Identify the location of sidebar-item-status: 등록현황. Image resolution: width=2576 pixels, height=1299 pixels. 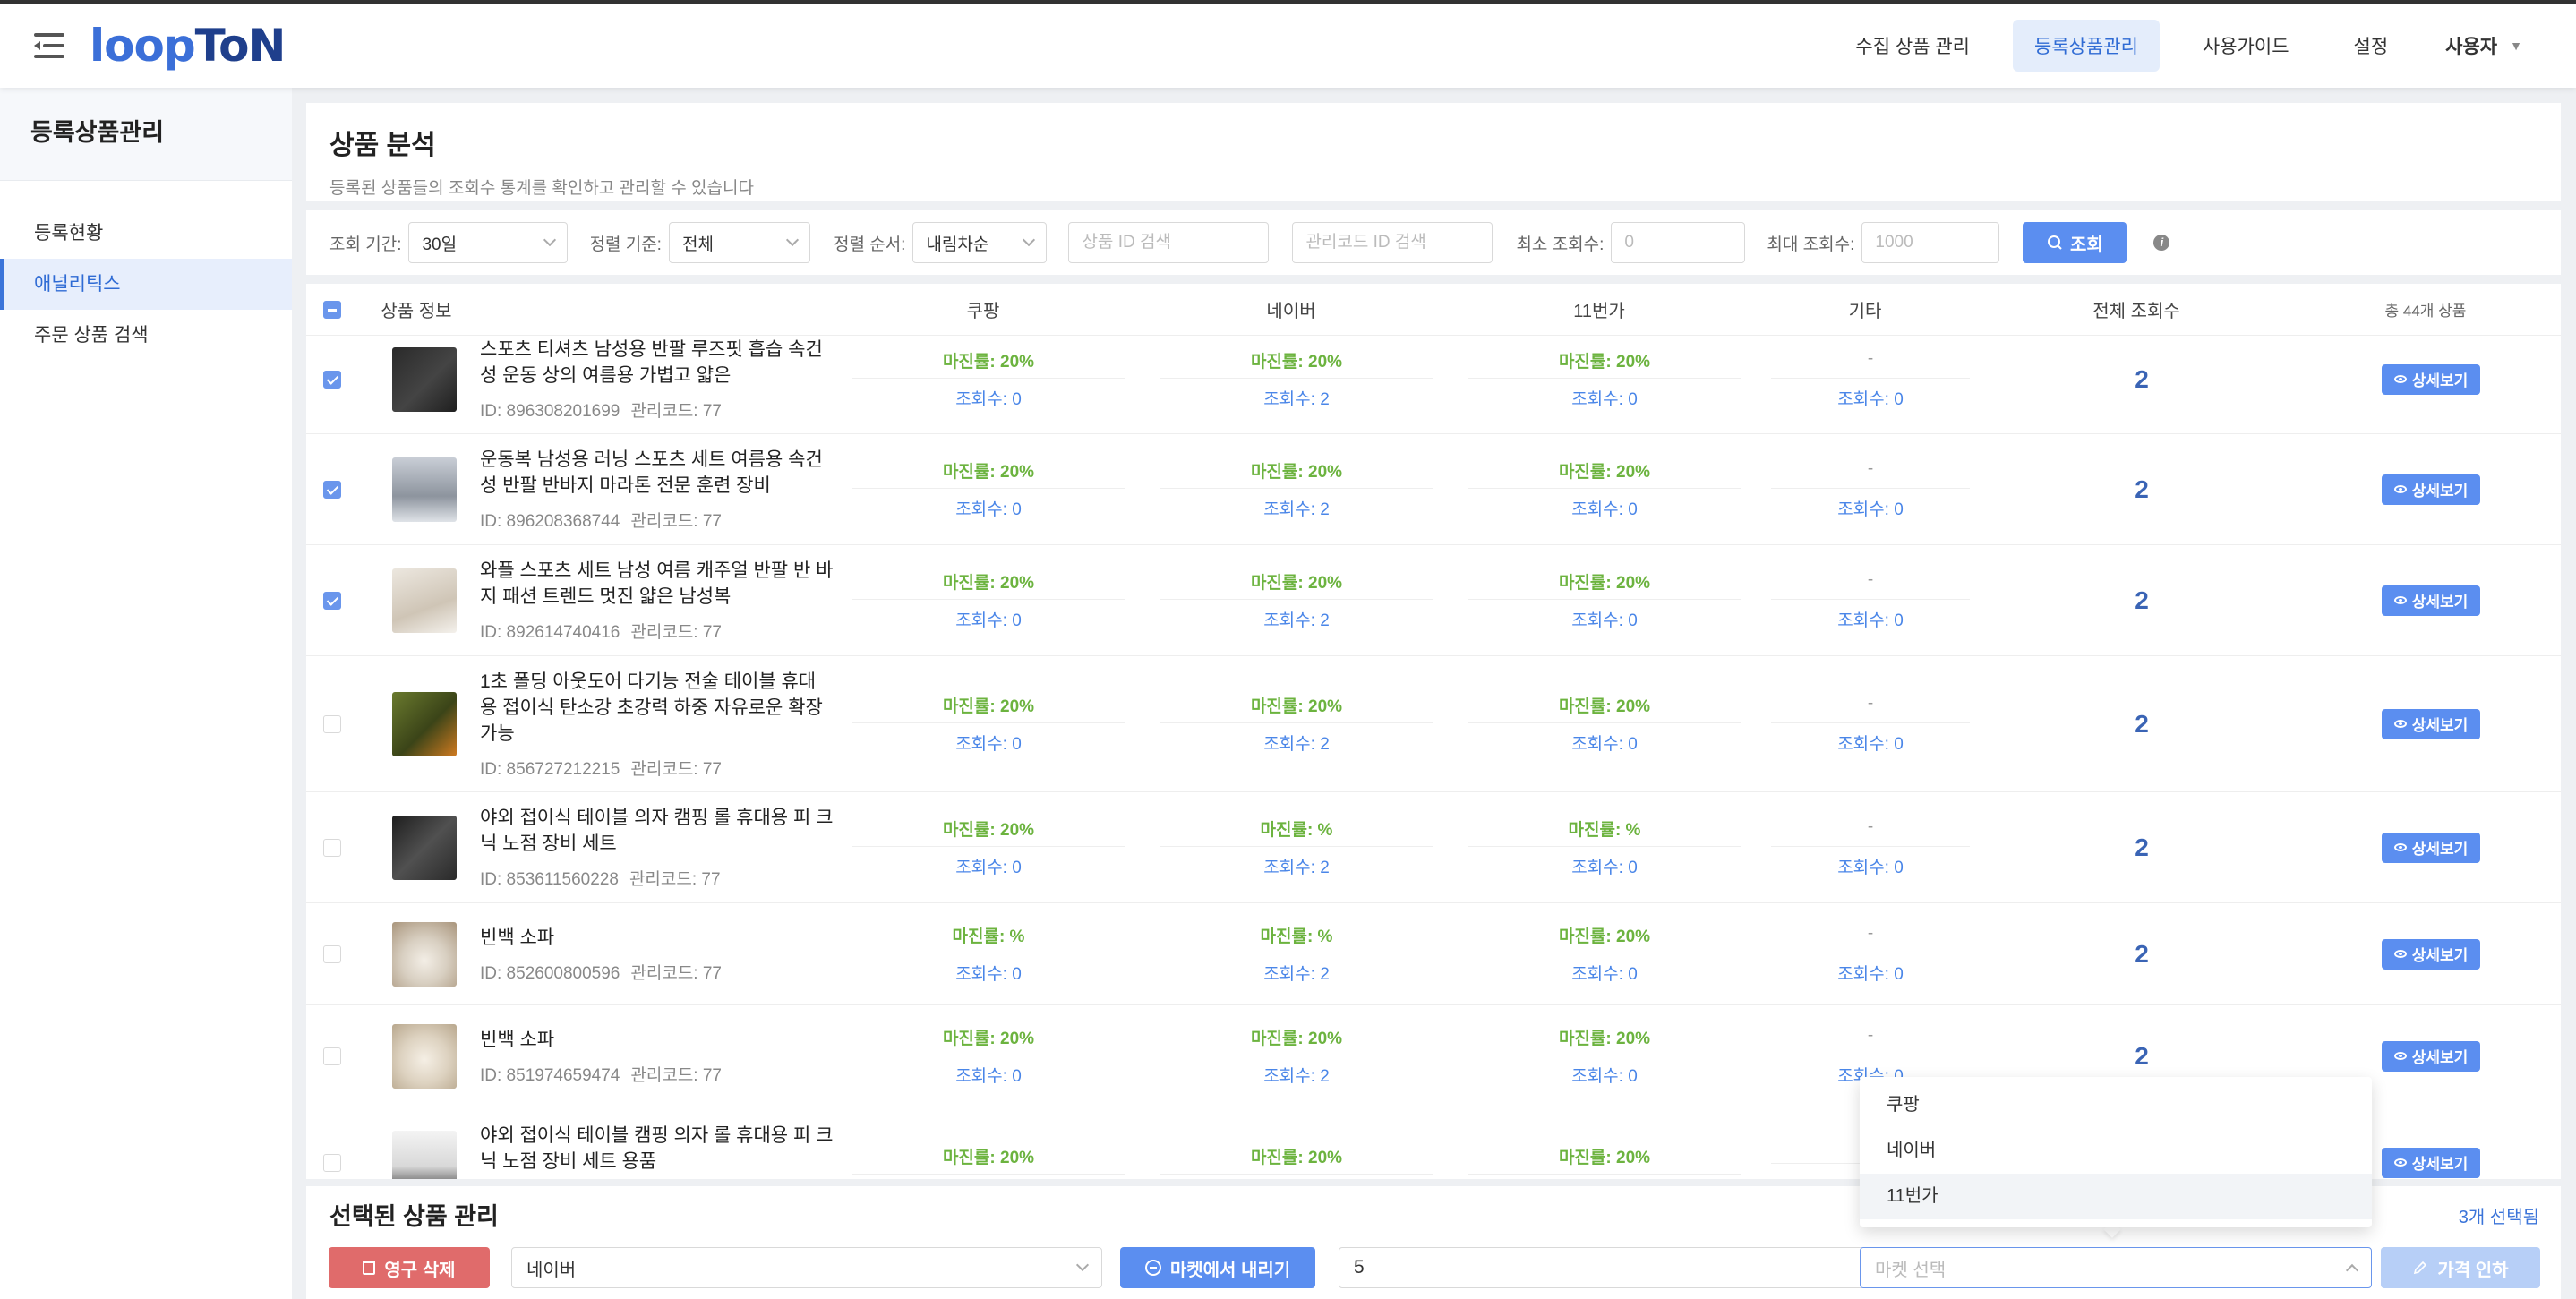
(146, 233).